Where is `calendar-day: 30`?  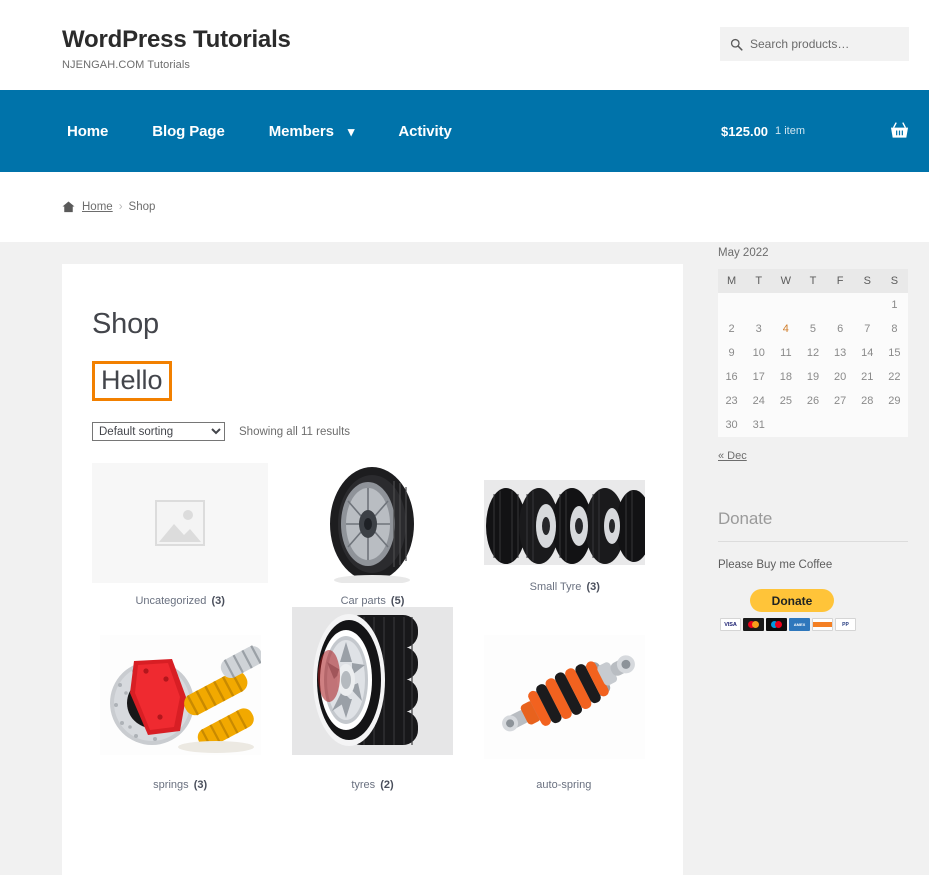 calendar-day: 30 is located at coordinates (732, 425).